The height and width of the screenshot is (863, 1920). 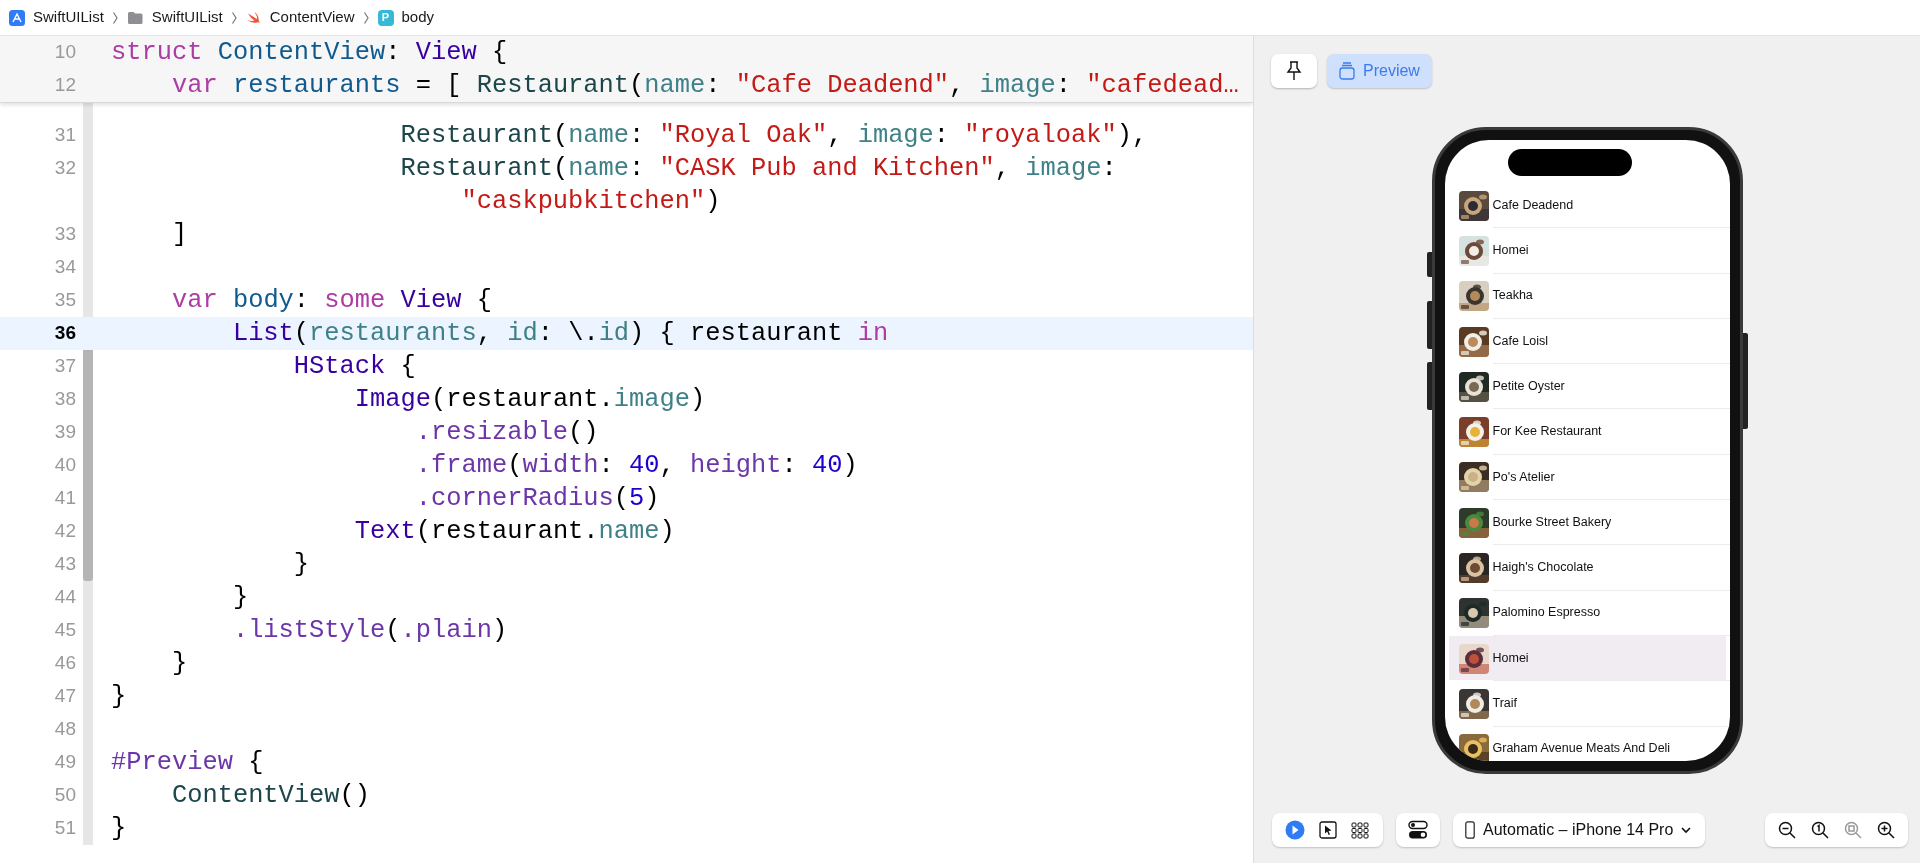 What do you see at coordinates (354, 367) in the screenshot?
I see `code-line: HStack {` at bounding box center [354, 367].